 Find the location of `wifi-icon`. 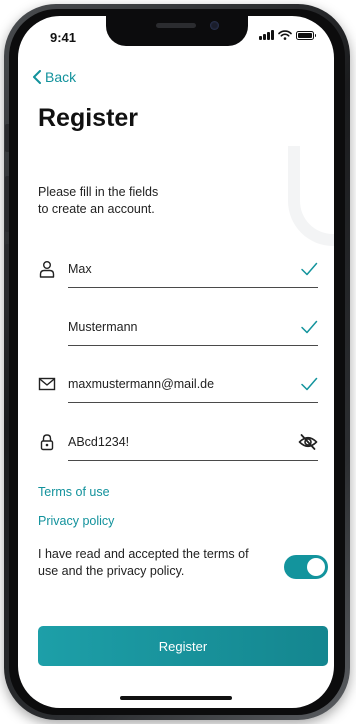

wifi-icon is located at coordinates (285, 35).